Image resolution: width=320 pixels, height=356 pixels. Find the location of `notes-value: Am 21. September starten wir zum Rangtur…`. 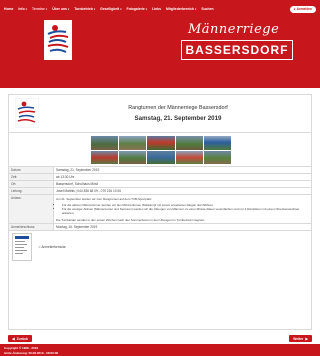

notes-value: Am 21. September starten wir zum Rangtur… is located at coordinates (182, 209).